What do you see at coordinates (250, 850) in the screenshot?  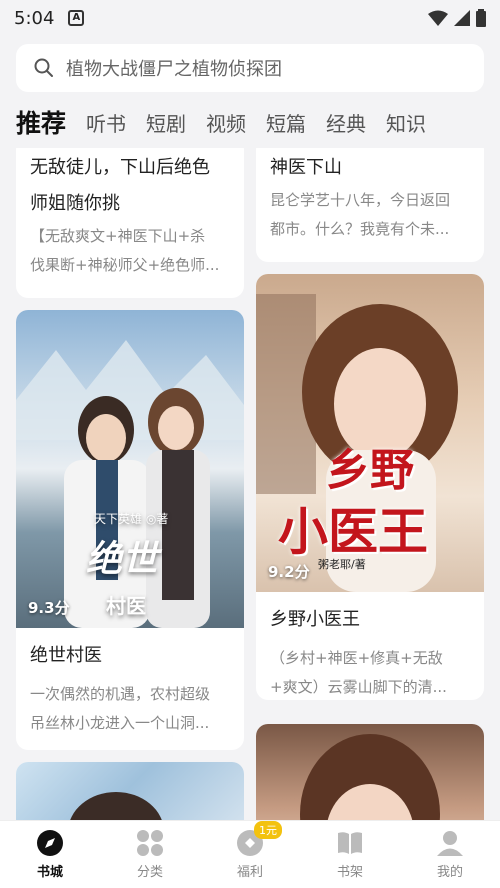 I see `nav-welfare: 1元 福利` at bounding box center [250, 850].